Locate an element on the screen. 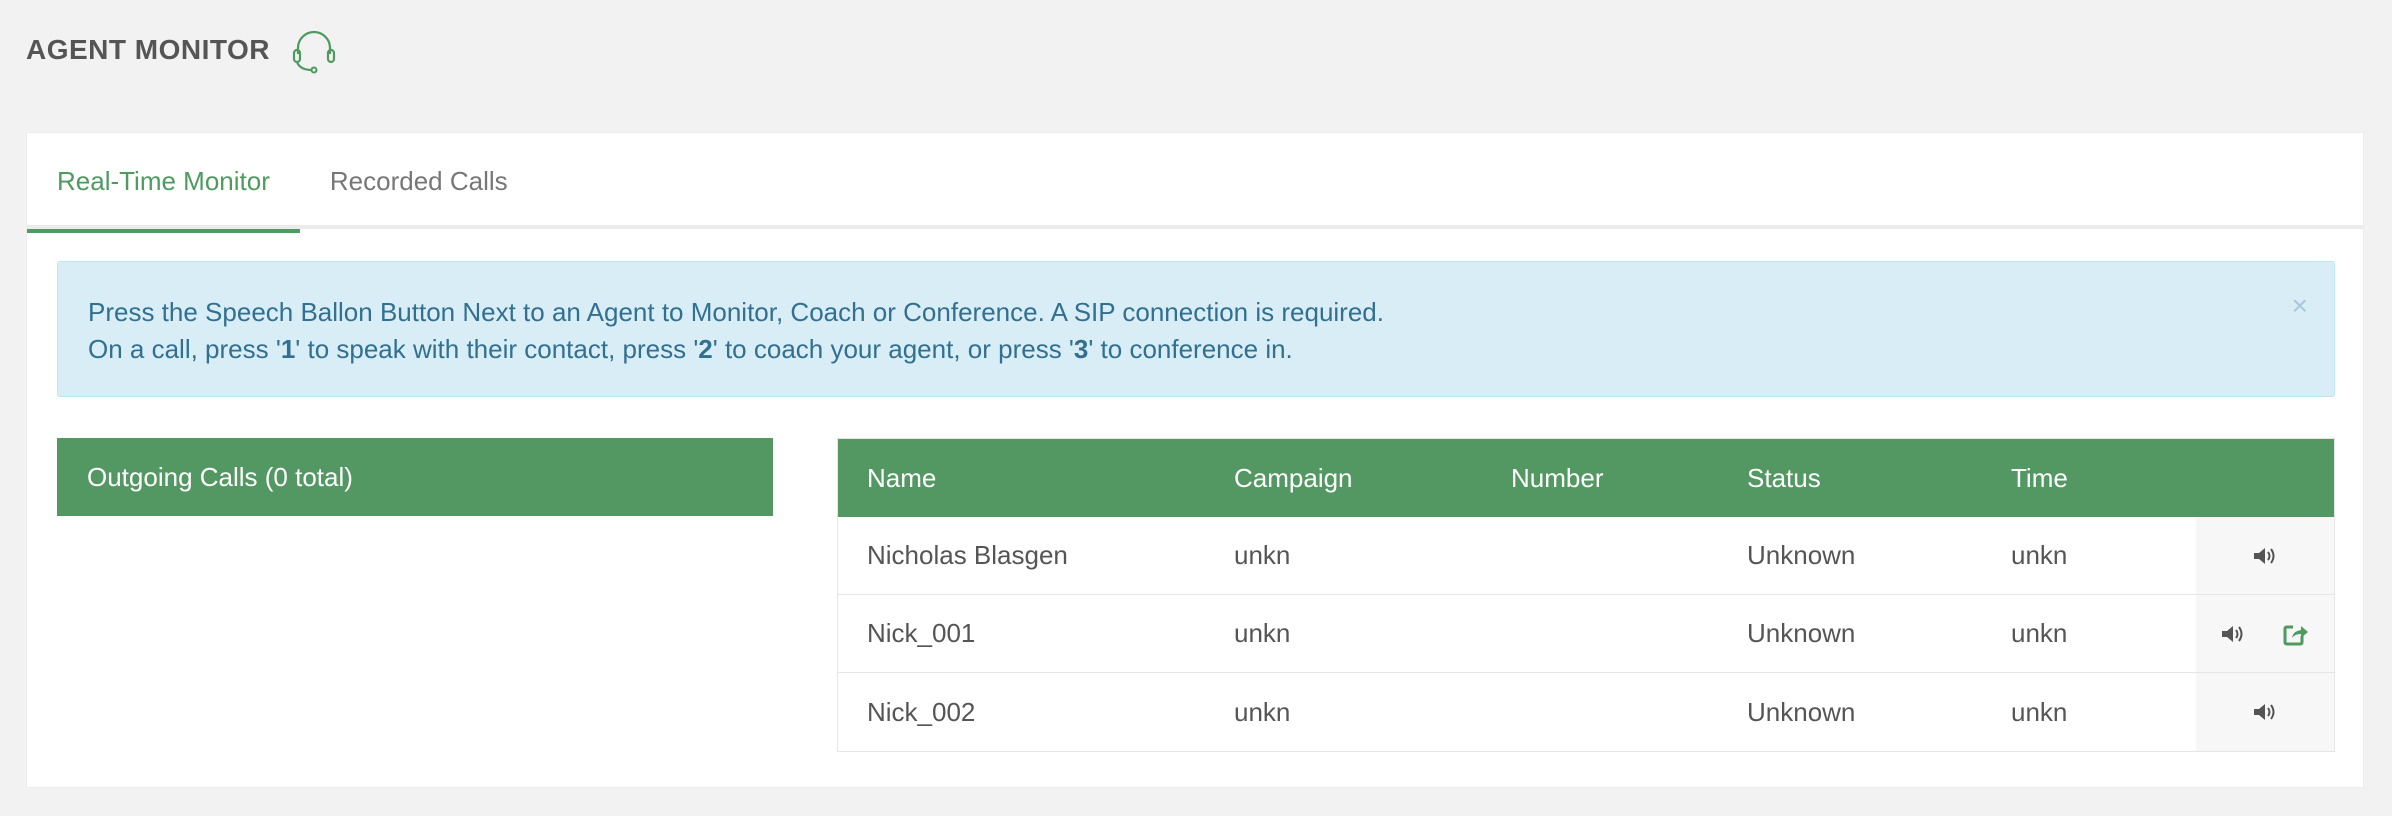 This screenshot has width=2392, height=816. column-header-campaign: Campaign is located at coordinates (1293, 477).